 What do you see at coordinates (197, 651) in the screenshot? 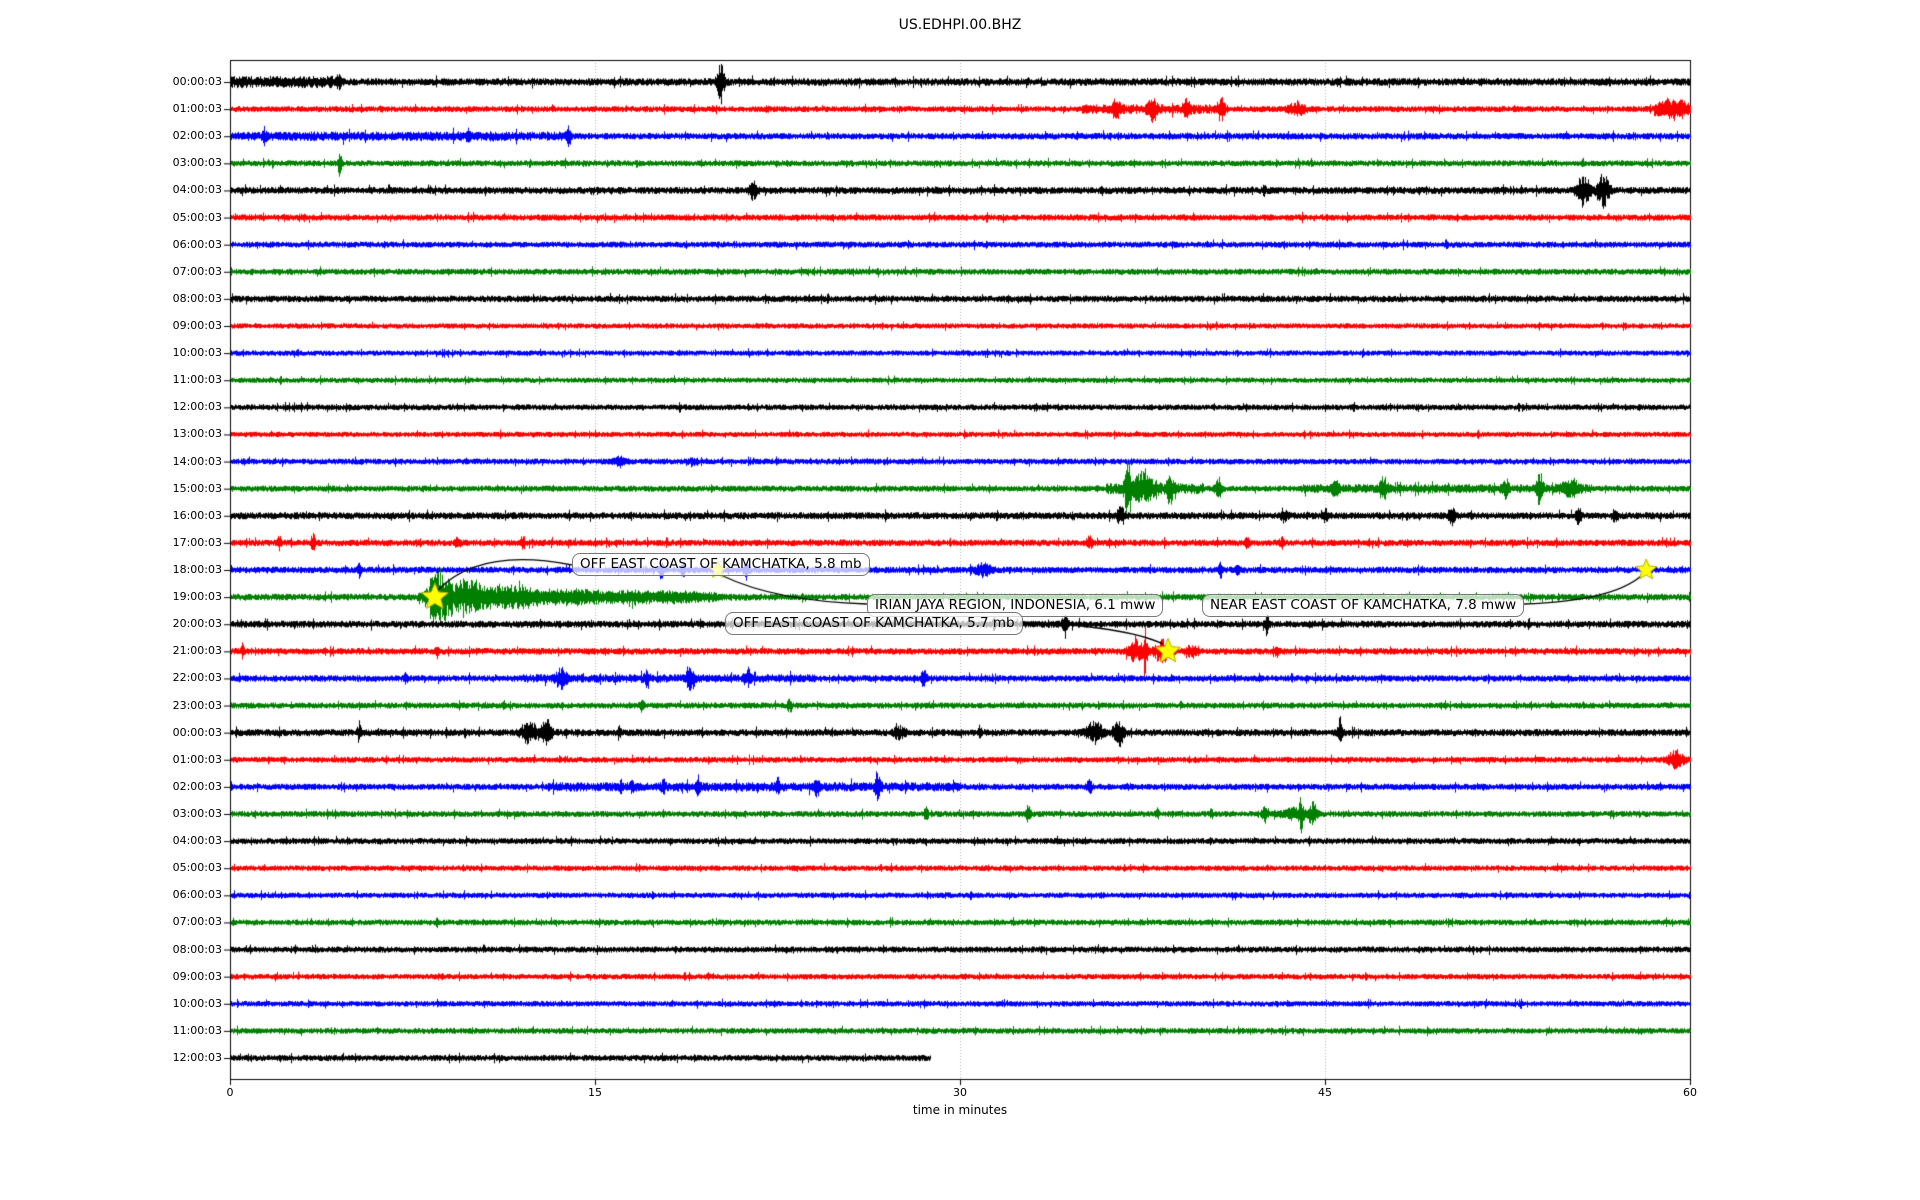
I see `y-tick-label: 21:00:03` at bounding box center [197, 651].